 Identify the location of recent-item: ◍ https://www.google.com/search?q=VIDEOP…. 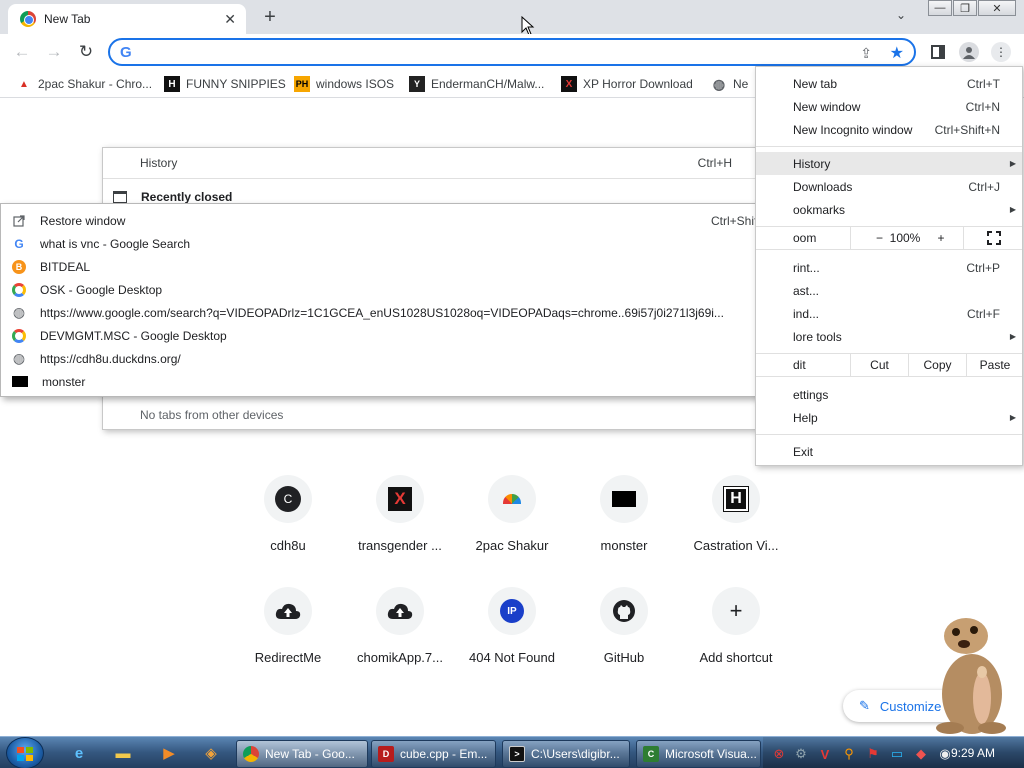
(394, 312).